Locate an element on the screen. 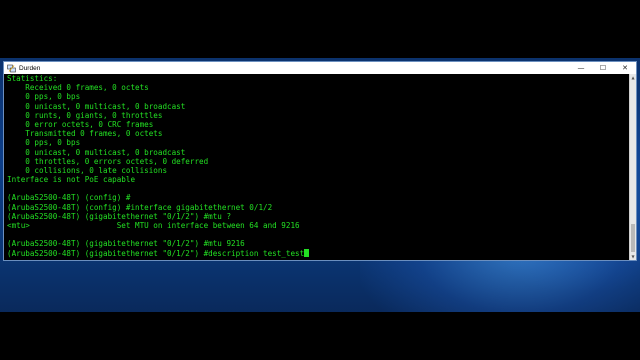 The image size is (640, 360). window-title: Durden is located at coordinates (30, 68).